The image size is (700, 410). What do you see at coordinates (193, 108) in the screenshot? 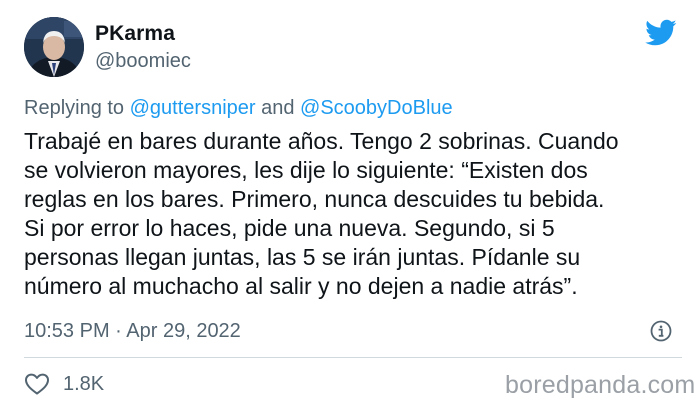
I see `mention-link-guttersniper: @guttersniper` at bounding box center [193, 108].